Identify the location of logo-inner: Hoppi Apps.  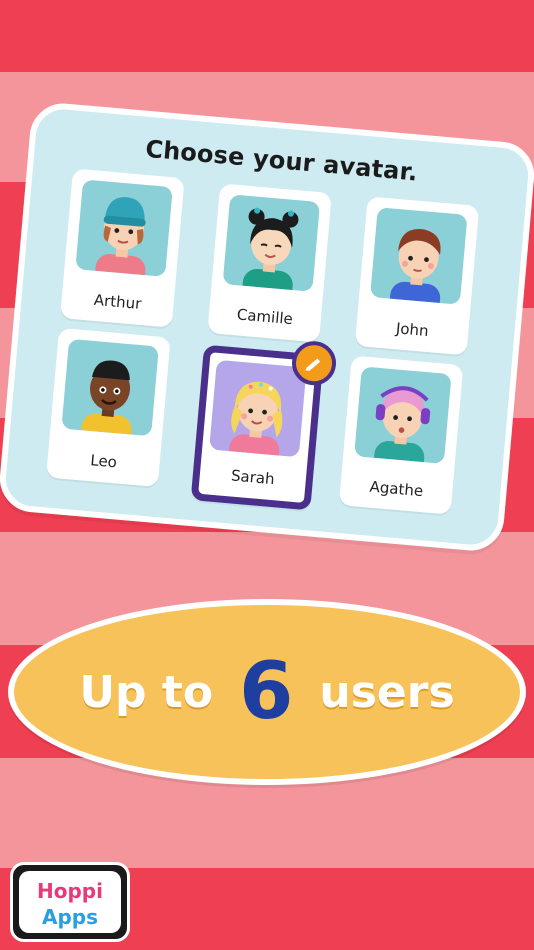
(70, 902).